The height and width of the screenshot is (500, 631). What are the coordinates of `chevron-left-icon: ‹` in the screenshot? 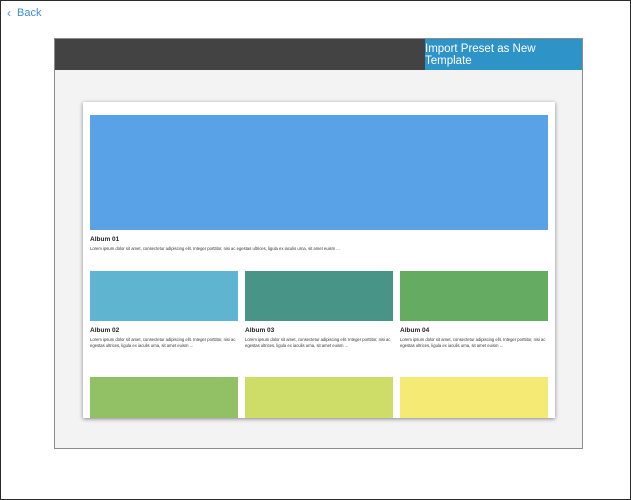 It's located at (9, 13).